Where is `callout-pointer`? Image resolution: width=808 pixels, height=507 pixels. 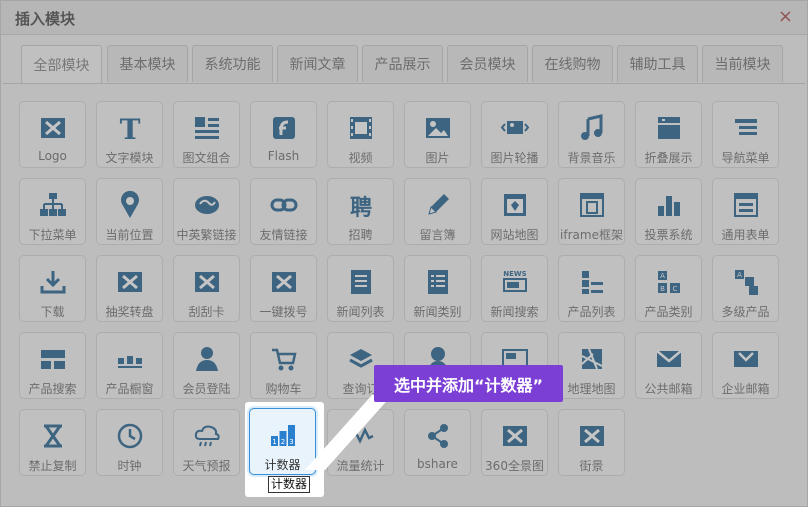
callout-pointer is located at coordinates (348, 432).